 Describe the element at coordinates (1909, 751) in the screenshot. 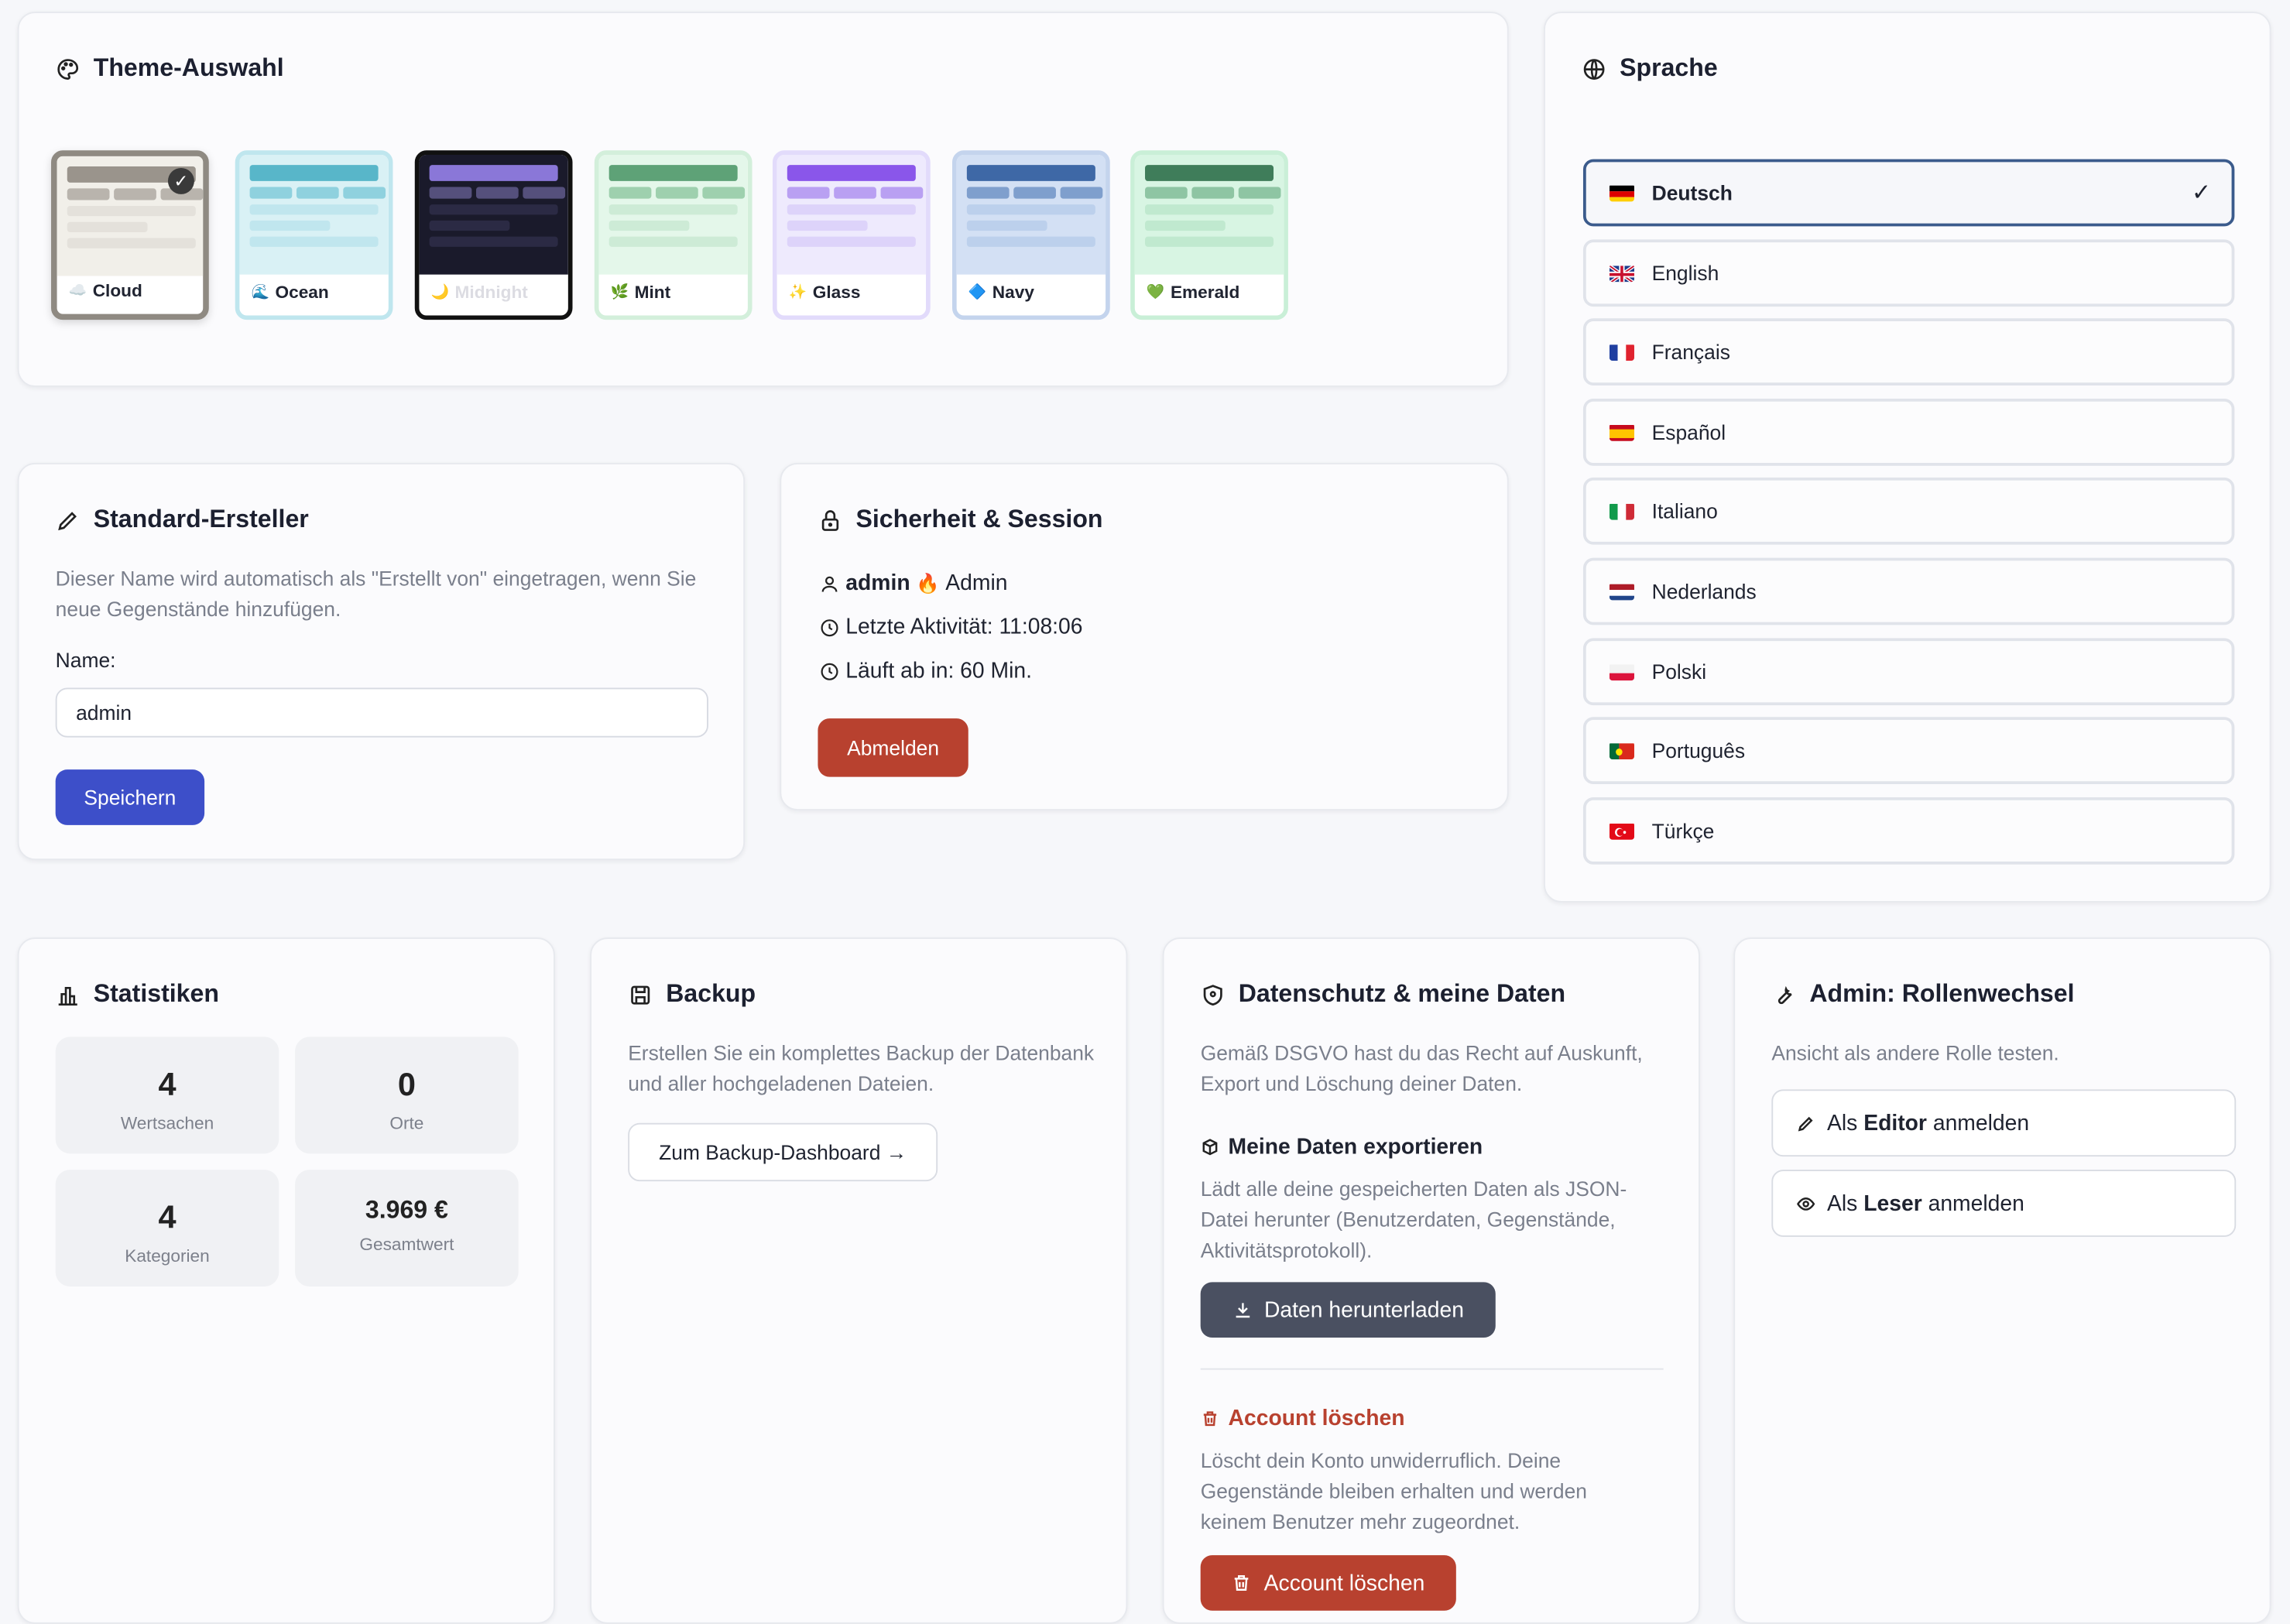

I see `language-option-pt: Português` at that location.